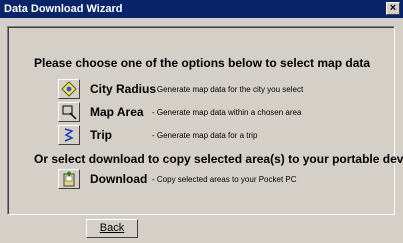 This screenshot has width=403, height=243. Describe the element at coordinates (205, 135) in the screenshot. I see `trip-desc: - Generate map data for a trip` at that location.